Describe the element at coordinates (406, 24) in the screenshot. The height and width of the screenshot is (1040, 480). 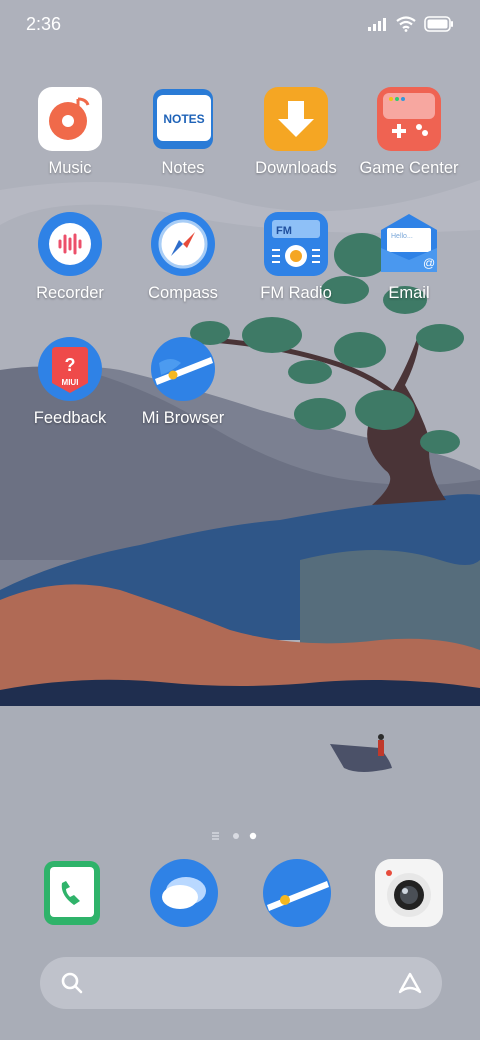
I see `wifi-icon` at that location.